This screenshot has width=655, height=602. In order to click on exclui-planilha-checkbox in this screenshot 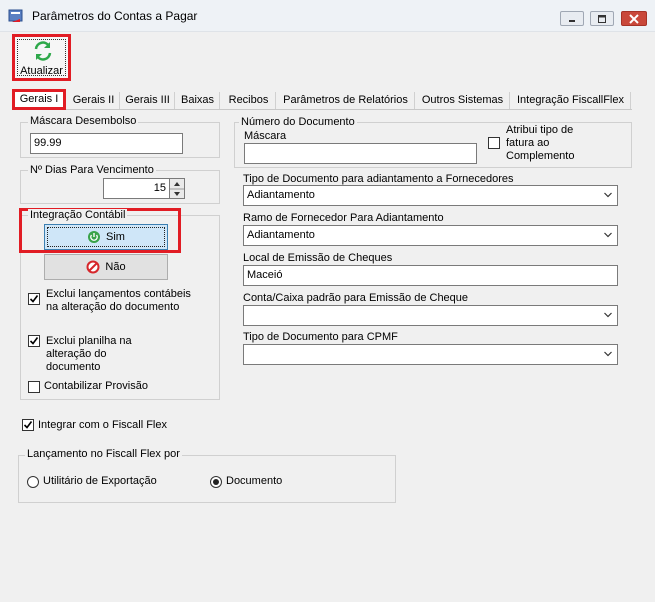, I will do `click(34, 341)`.